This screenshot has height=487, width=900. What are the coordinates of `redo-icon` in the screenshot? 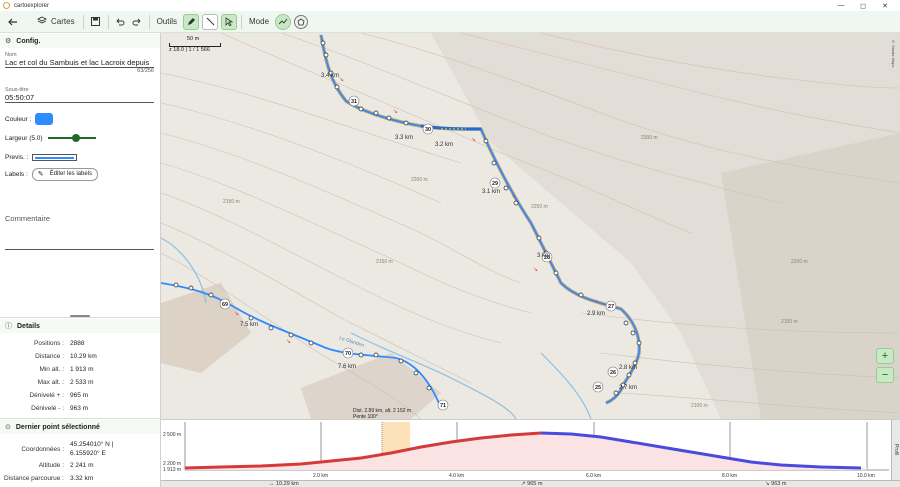 It's located at (137, 22).